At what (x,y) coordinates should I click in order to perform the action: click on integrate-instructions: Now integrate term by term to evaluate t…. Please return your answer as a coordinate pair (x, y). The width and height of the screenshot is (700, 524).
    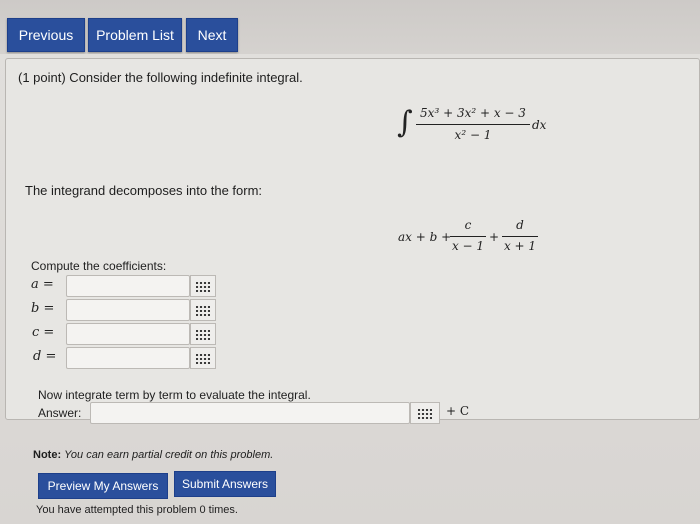
    Looking at the image, I should click on (174, 395).